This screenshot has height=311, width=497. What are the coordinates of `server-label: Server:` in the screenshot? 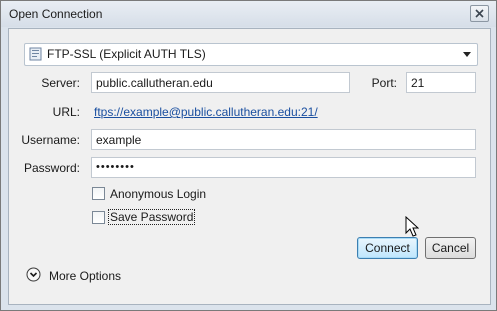 It's located at (60, 83).